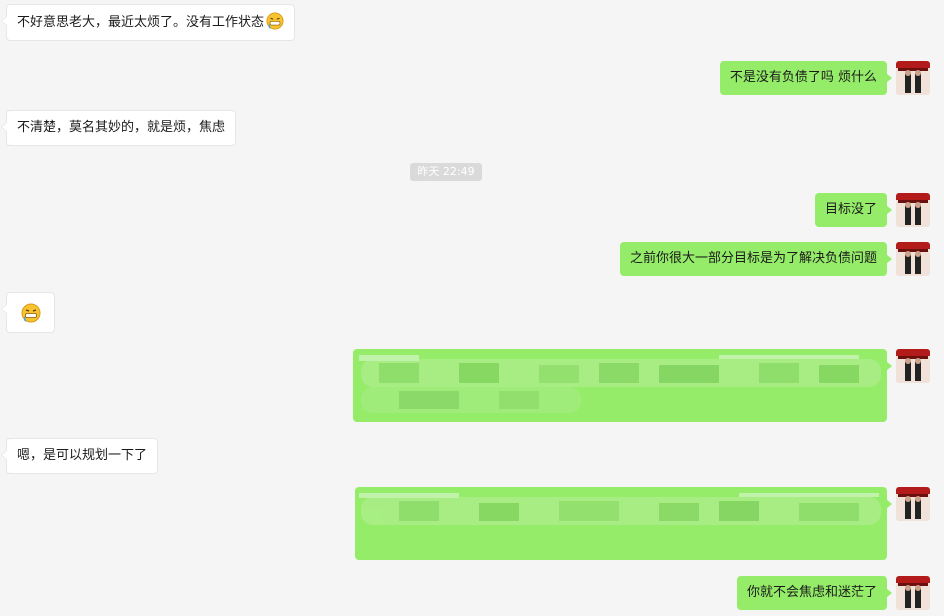 This screenshot has width=944, height=616. I want to click on message-text: 之前你很大一部分目标是为了解决负债问题, so click(753, 258).